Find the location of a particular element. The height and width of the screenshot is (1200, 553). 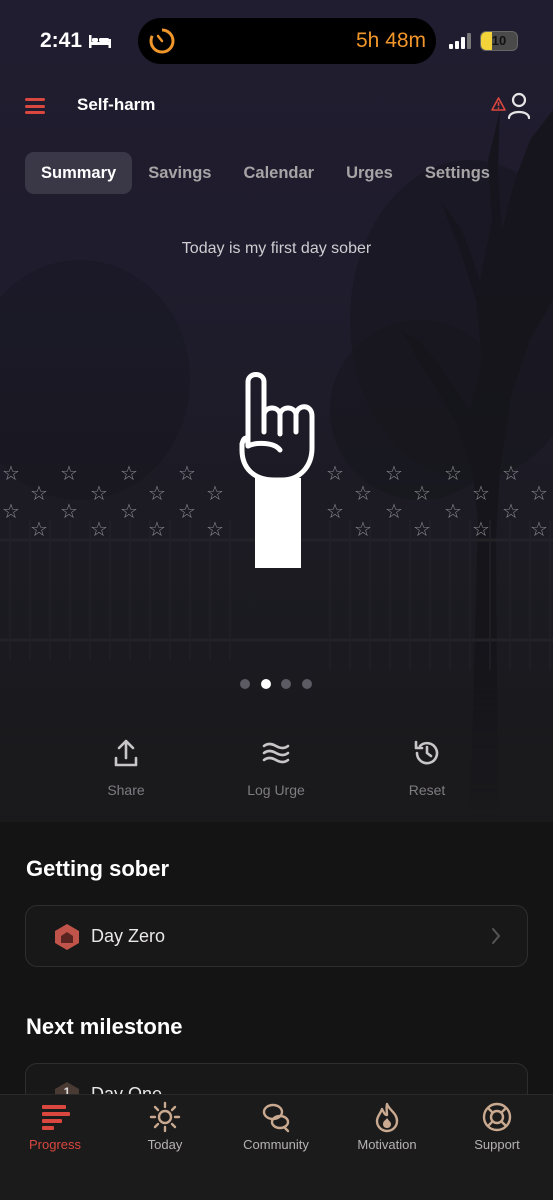

tab-motivation: Motivation is located at coordinates (387, 1123).